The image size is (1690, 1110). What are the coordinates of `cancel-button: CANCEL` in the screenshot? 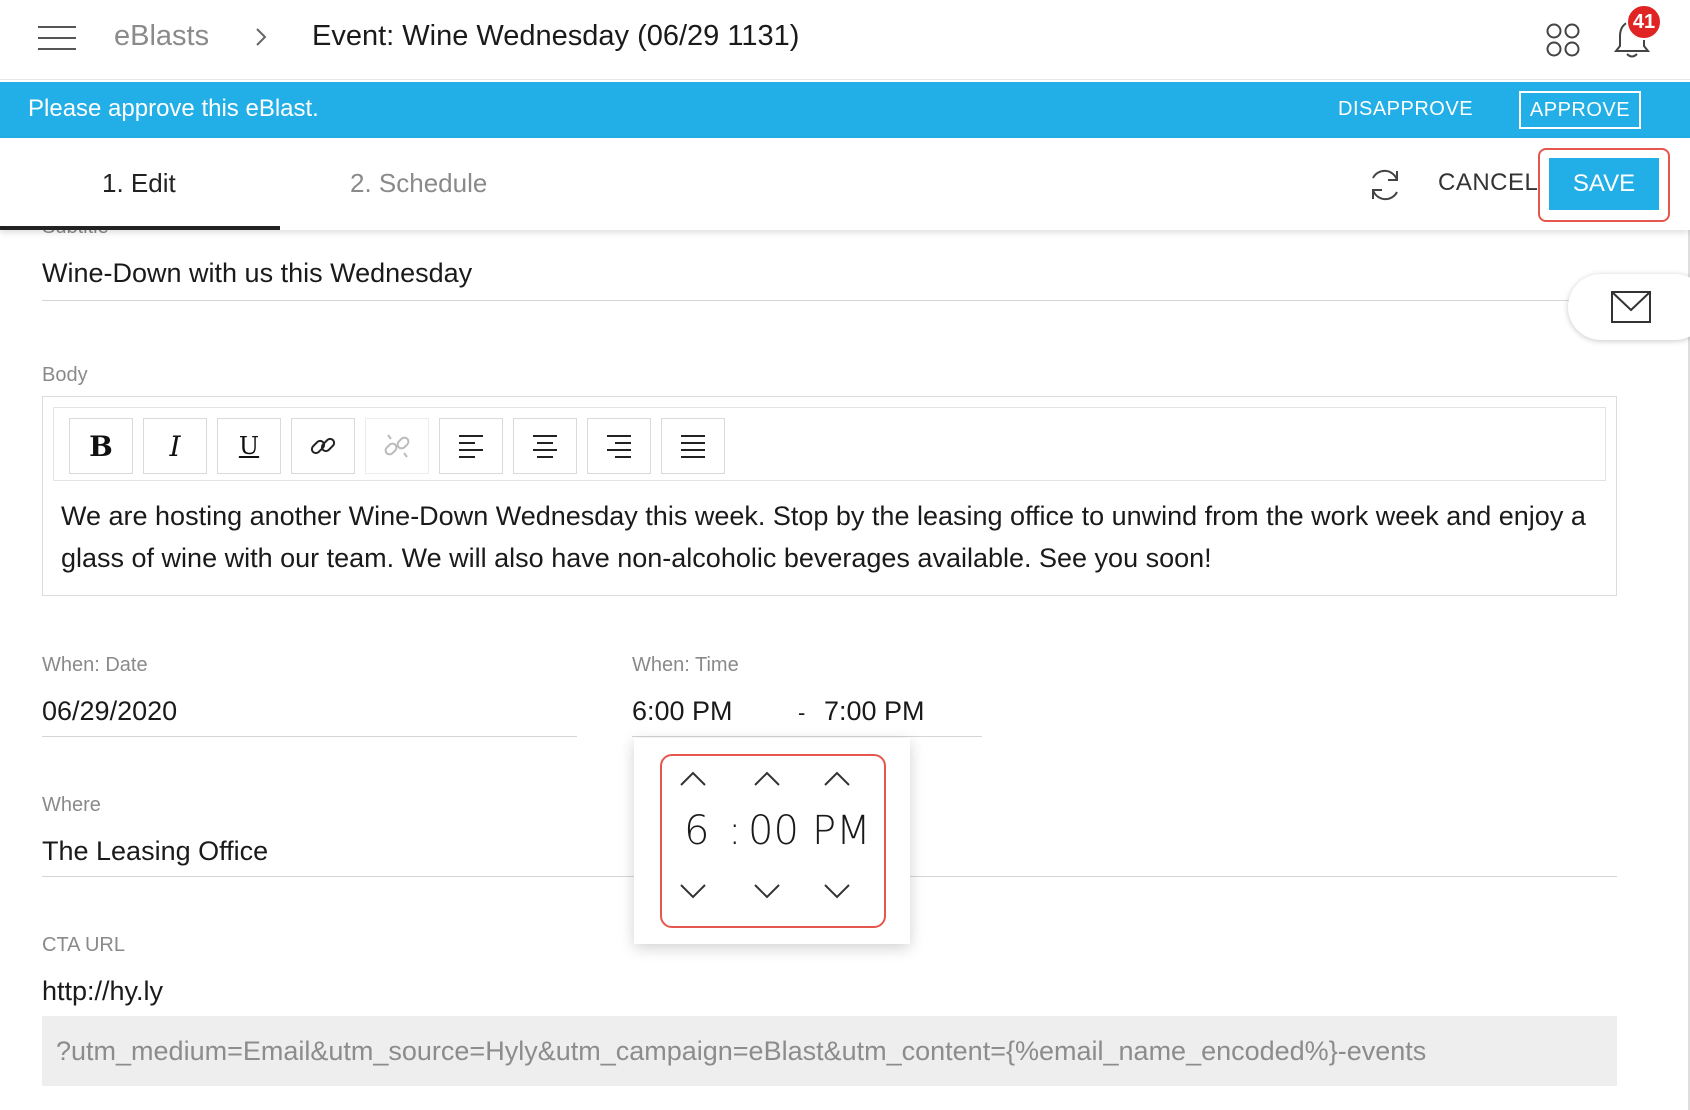 It's located at (1488, 183).